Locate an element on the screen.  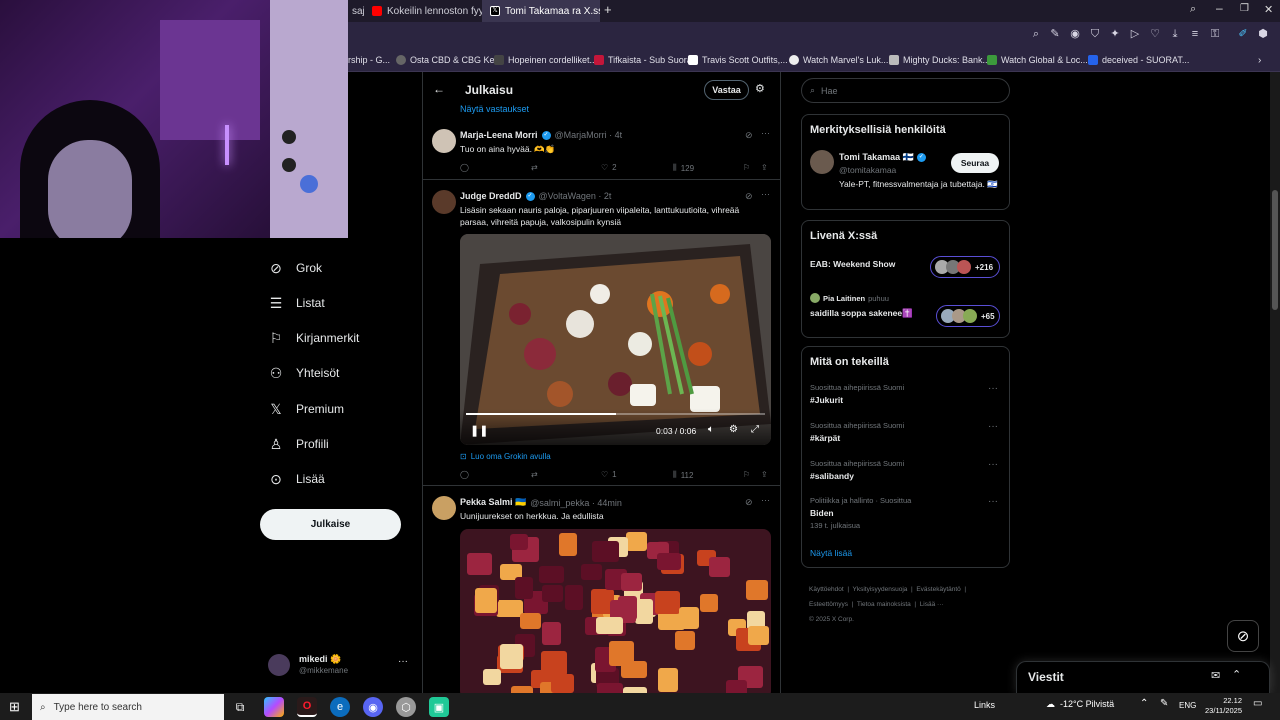
trend-item: Suosittua aihepiirissä Suomi #kärpät ··· is located at coordinates (907, 436).